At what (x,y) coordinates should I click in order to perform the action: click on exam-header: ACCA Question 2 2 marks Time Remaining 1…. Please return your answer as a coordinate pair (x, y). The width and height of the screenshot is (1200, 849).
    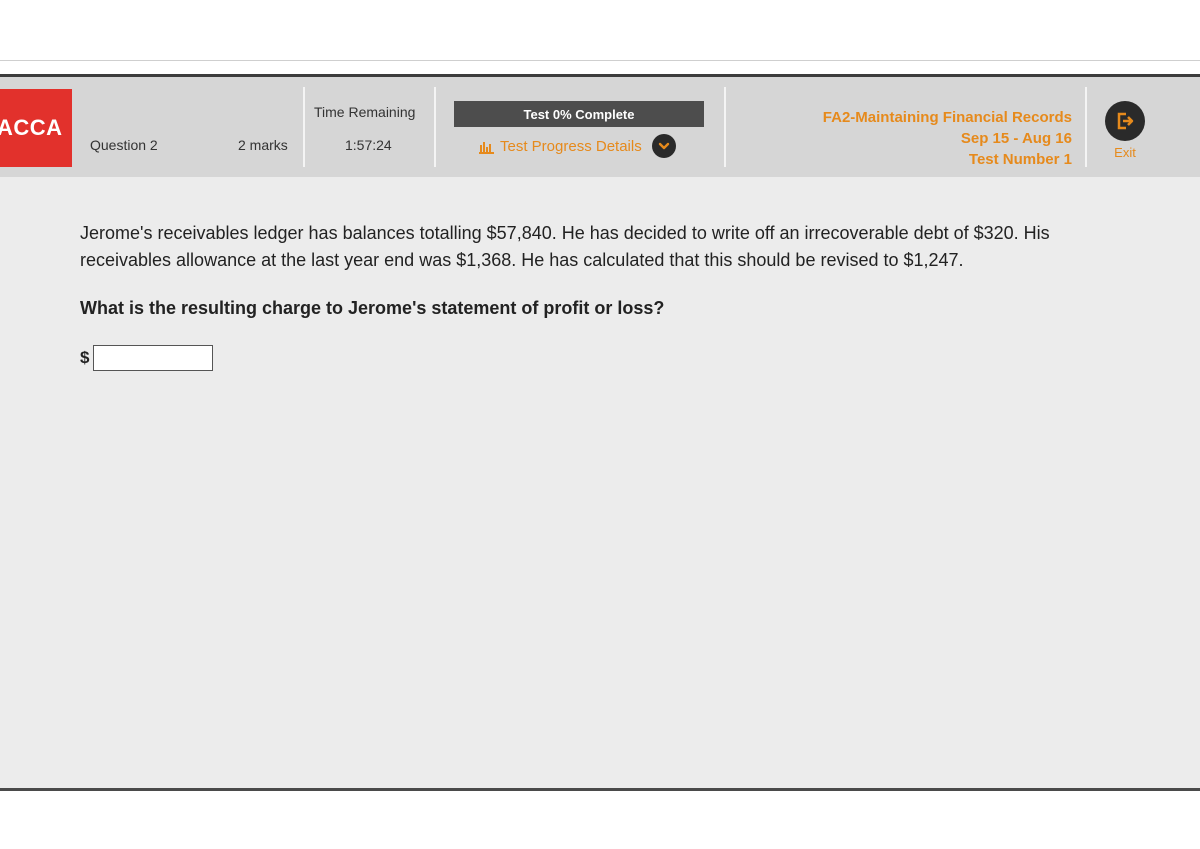
    Looking at the image, I should click on (600, 127).